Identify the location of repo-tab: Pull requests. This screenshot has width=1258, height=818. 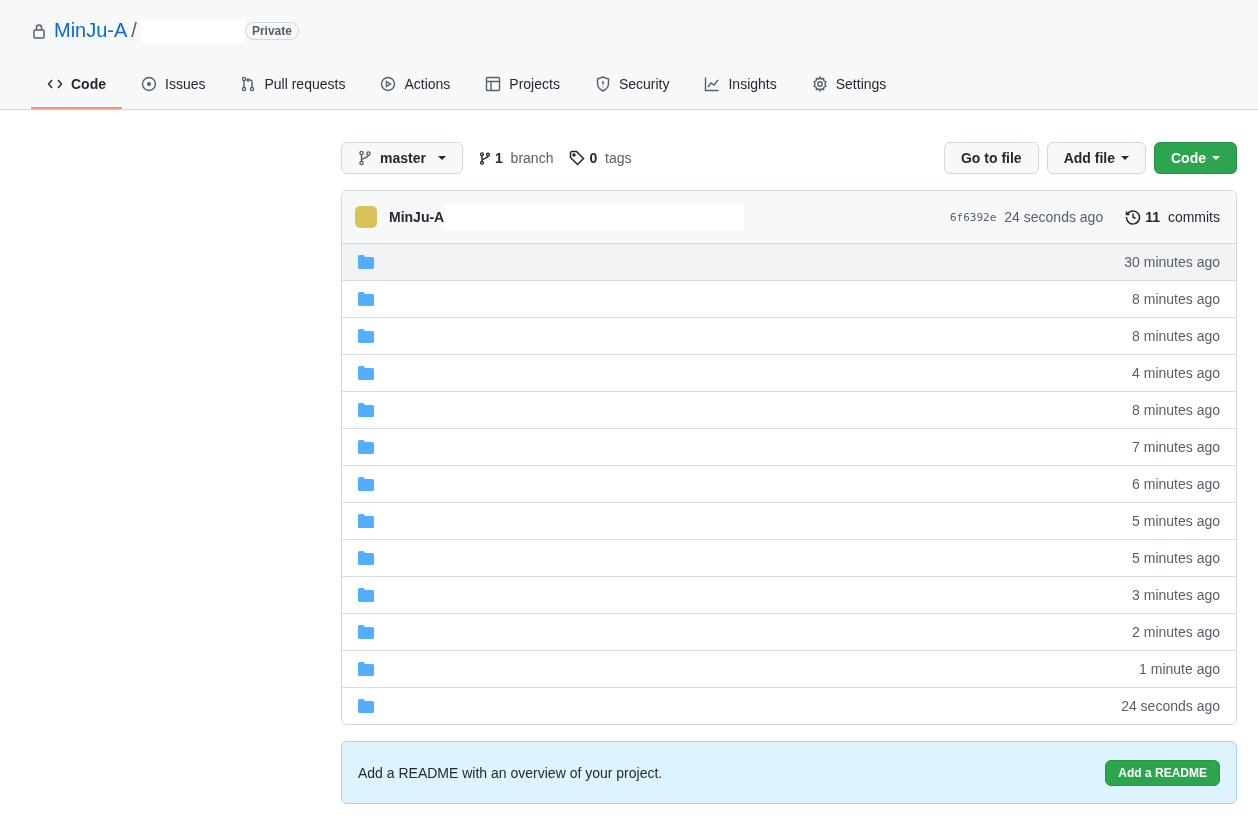
(293, 85).